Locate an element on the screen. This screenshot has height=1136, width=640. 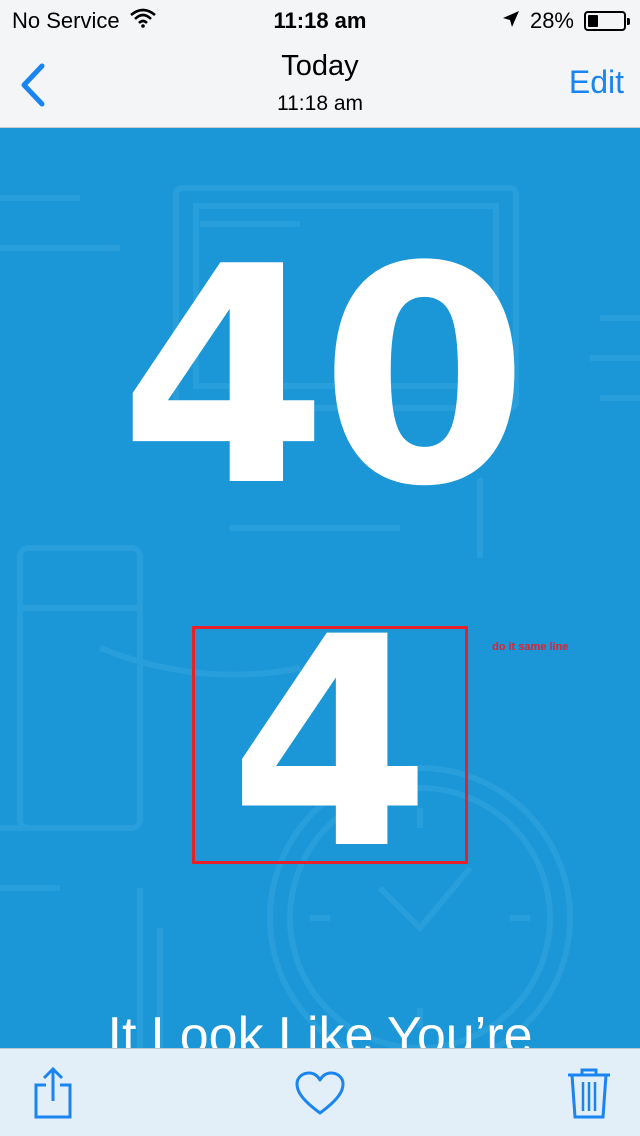
bottom-toolbar is located at coordinates (320, 1092).